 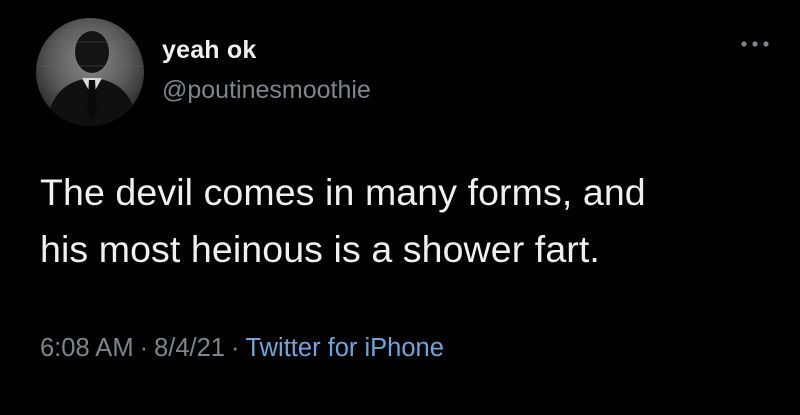 I want to click on tweet-text-line: his most heinous is a shower fart., so click(x=320, y=249).